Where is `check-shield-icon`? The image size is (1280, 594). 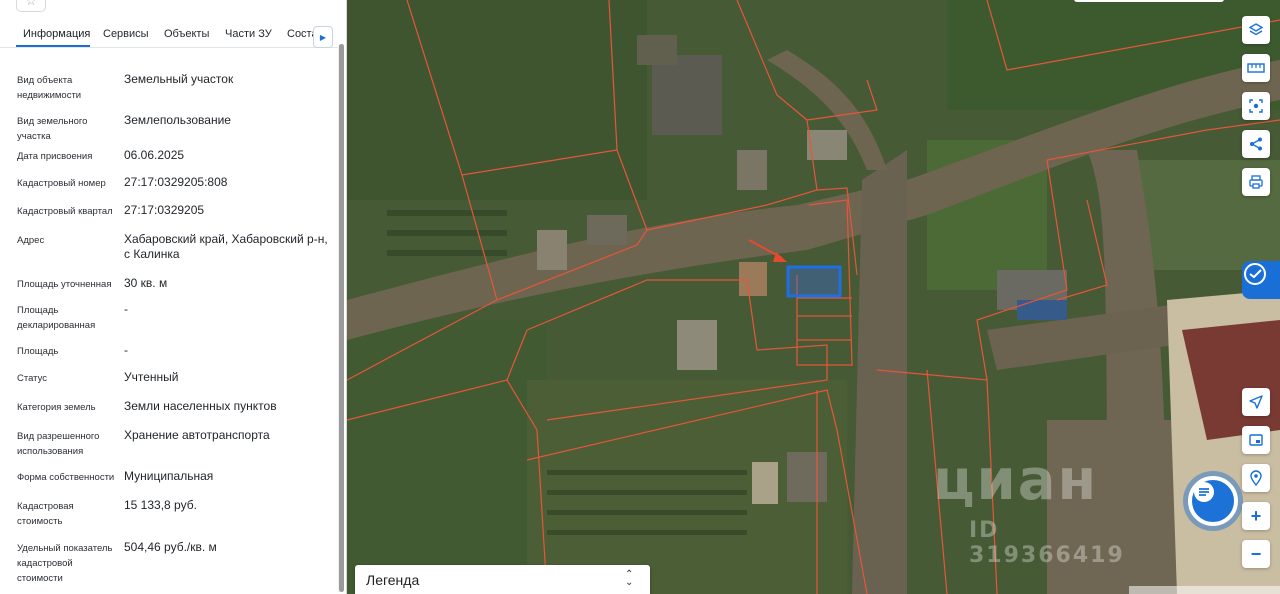
check-shield-icon is located at coordinates (1255, 274).